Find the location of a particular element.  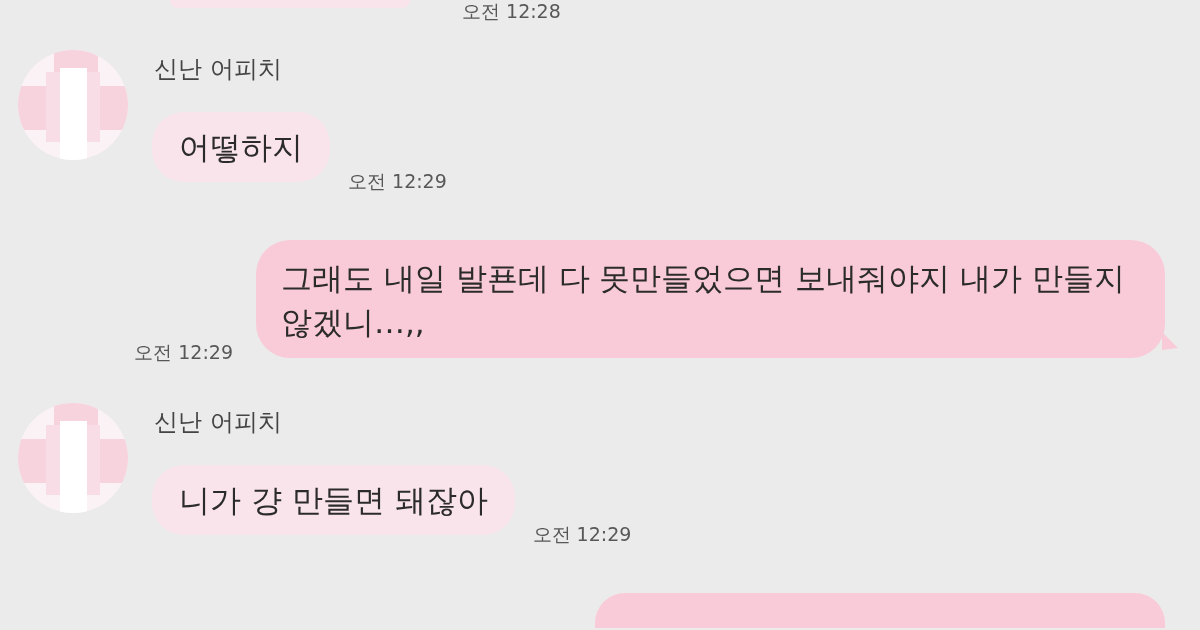

message-bubble: 그래도 내일 발푠데 다 못만들었으면 보내줘야지 내가 만들지 않겠니…,, is located at coordinates (710, 299).